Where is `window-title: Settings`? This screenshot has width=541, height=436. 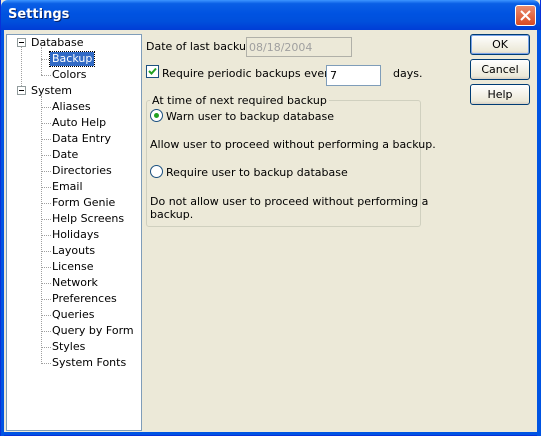
window-title: Settings is located at coordinates (39, 14).